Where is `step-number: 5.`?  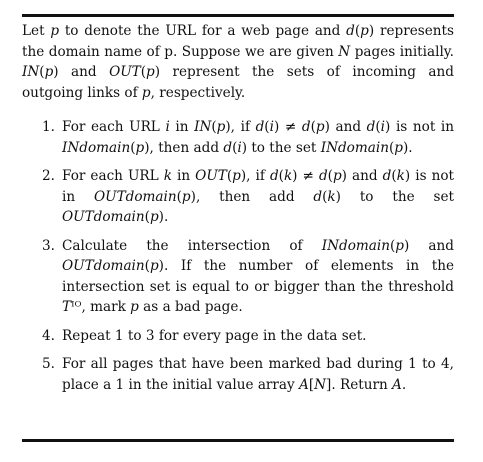
step-number: 5. is located at coordinates (48, 364).